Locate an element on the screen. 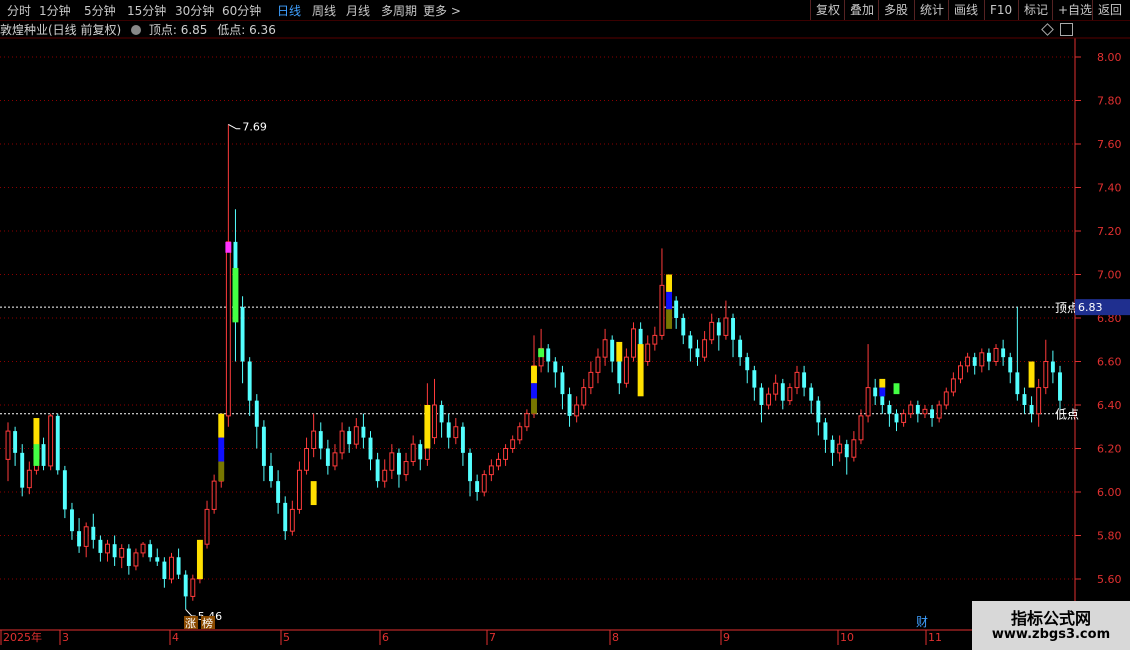 The image size is (1130, 650). price-tag-text: 6.83 is located at coordinates (1090, 307).